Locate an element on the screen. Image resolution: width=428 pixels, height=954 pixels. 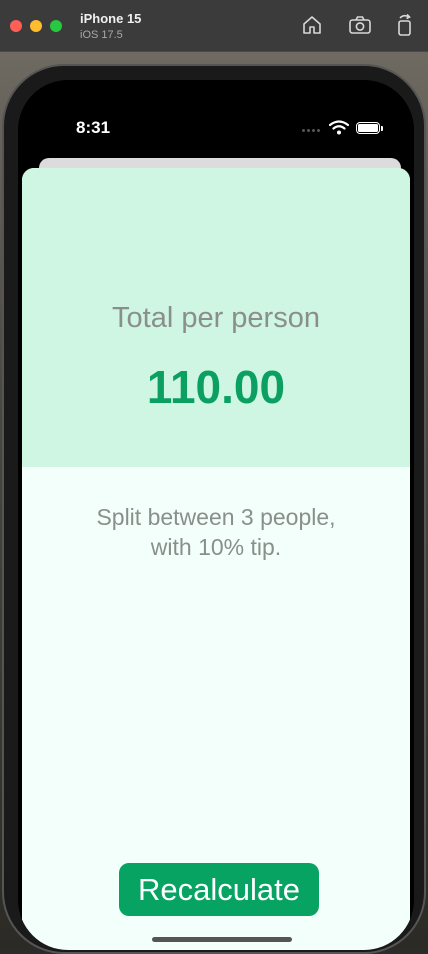
minimize-window-button is located at coordinates (36, 26).